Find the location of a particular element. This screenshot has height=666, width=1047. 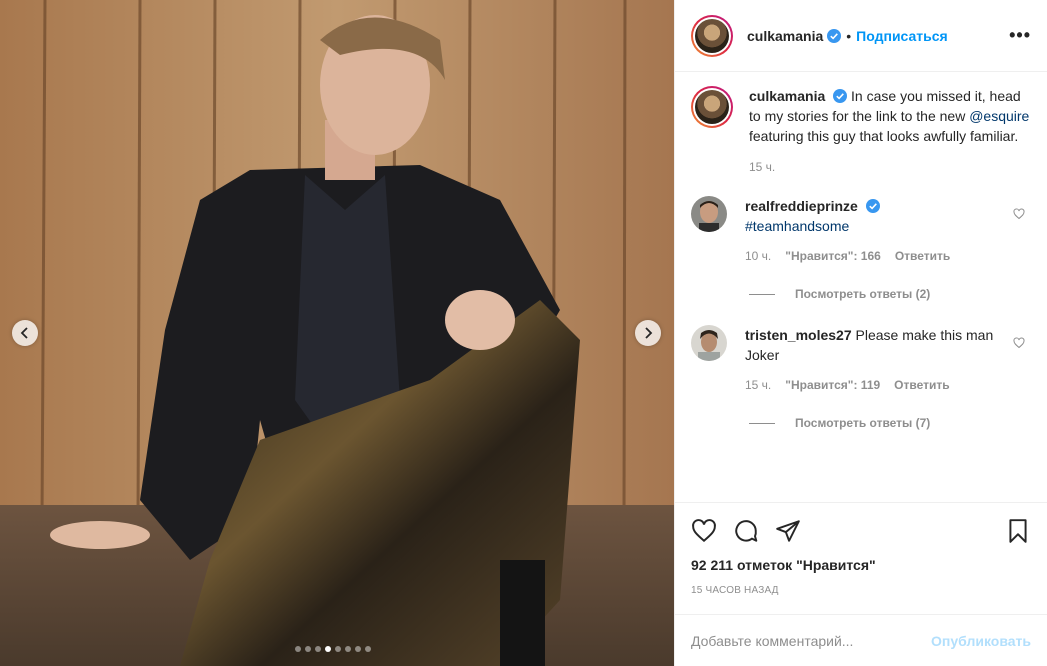

post-header: culkamania • Подписаться ••• is located at coordinates (861, 36).